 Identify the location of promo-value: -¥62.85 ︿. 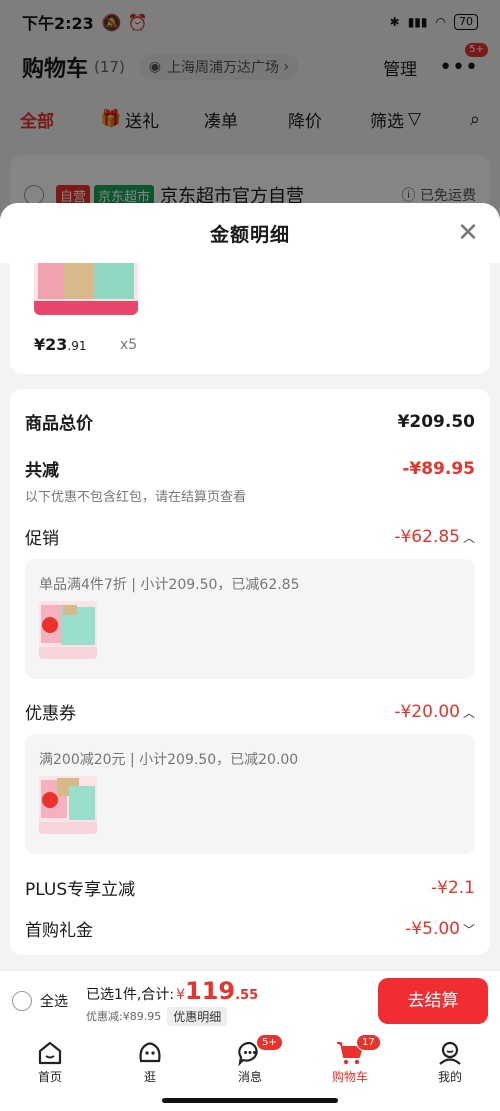
(434, 537).